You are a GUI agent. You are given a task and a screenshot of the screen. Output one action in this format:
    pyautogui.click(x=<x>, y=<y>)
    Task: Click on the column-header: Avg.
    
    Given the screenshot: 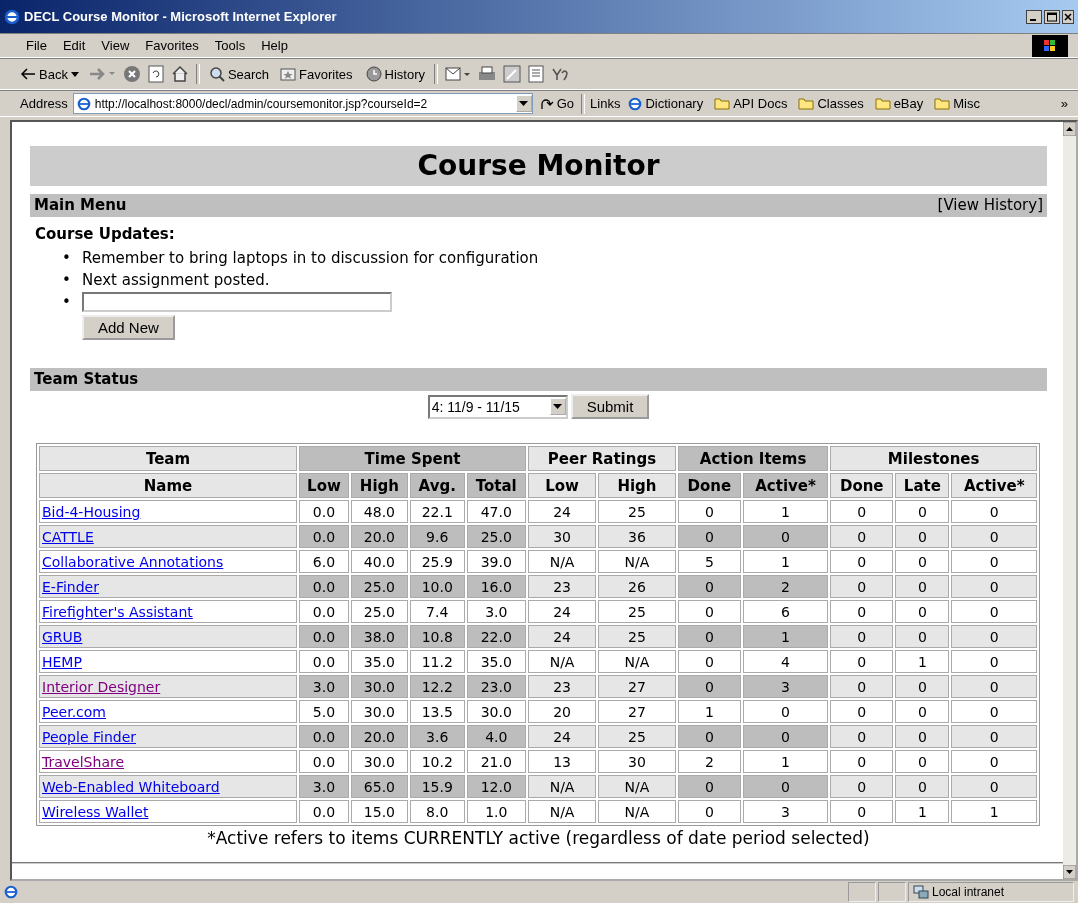 What is the action you would take?
    pyautogui.click(x=437, y=485)
    